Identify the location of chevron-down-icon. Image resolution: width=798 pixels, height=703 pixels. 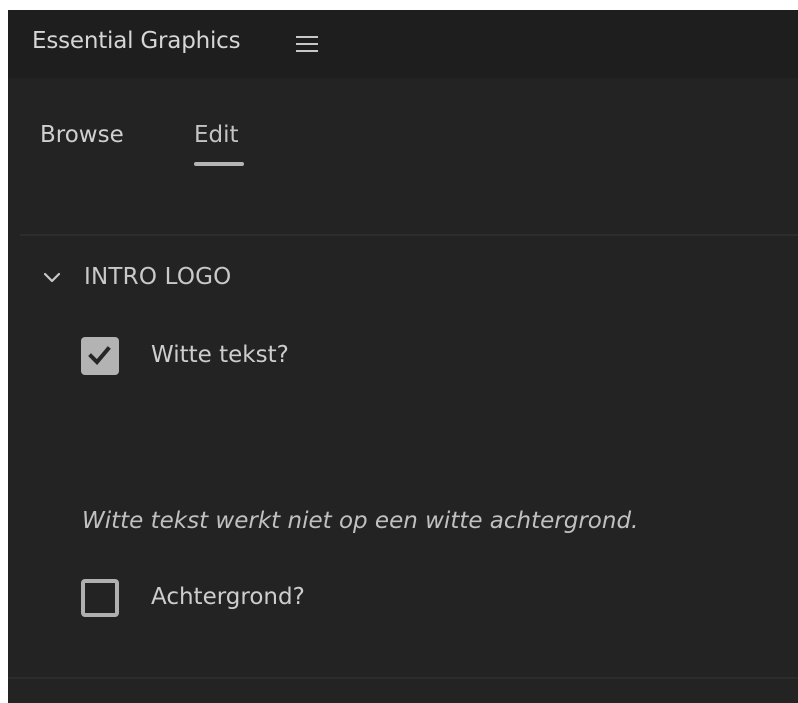
(52, 278).